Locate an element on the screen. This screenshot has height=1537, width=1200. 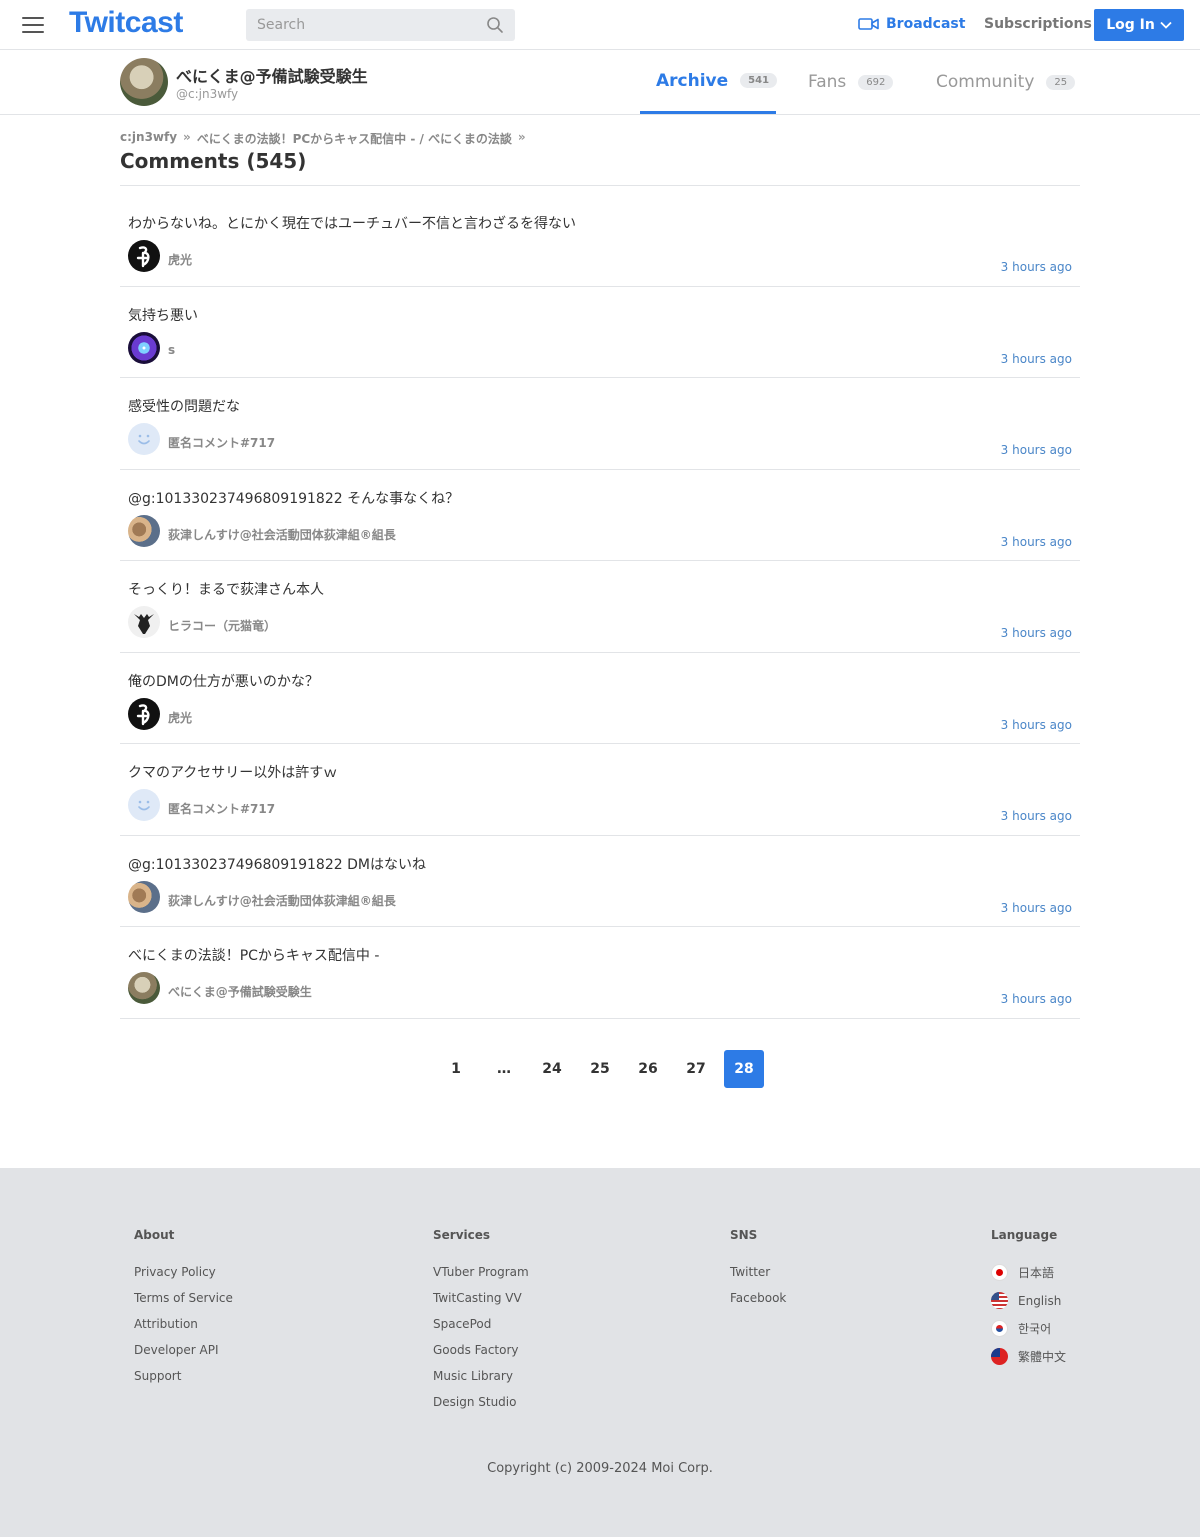
footer-heading: SNS is located at coordinates (744, 1235).